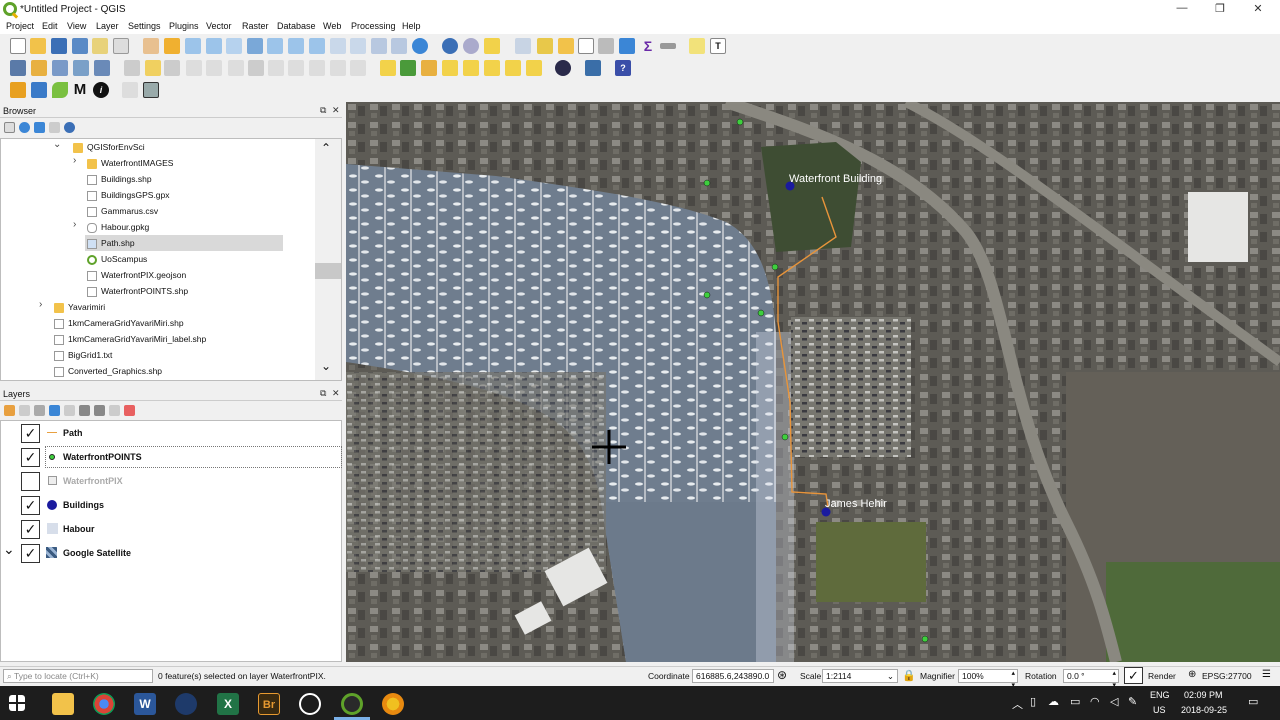 Image resolution: width=1280 pixels, height=720 pixels. Describe the element at coordinates (450, 46) in the screenshot. I see `identify-icon` at that location.